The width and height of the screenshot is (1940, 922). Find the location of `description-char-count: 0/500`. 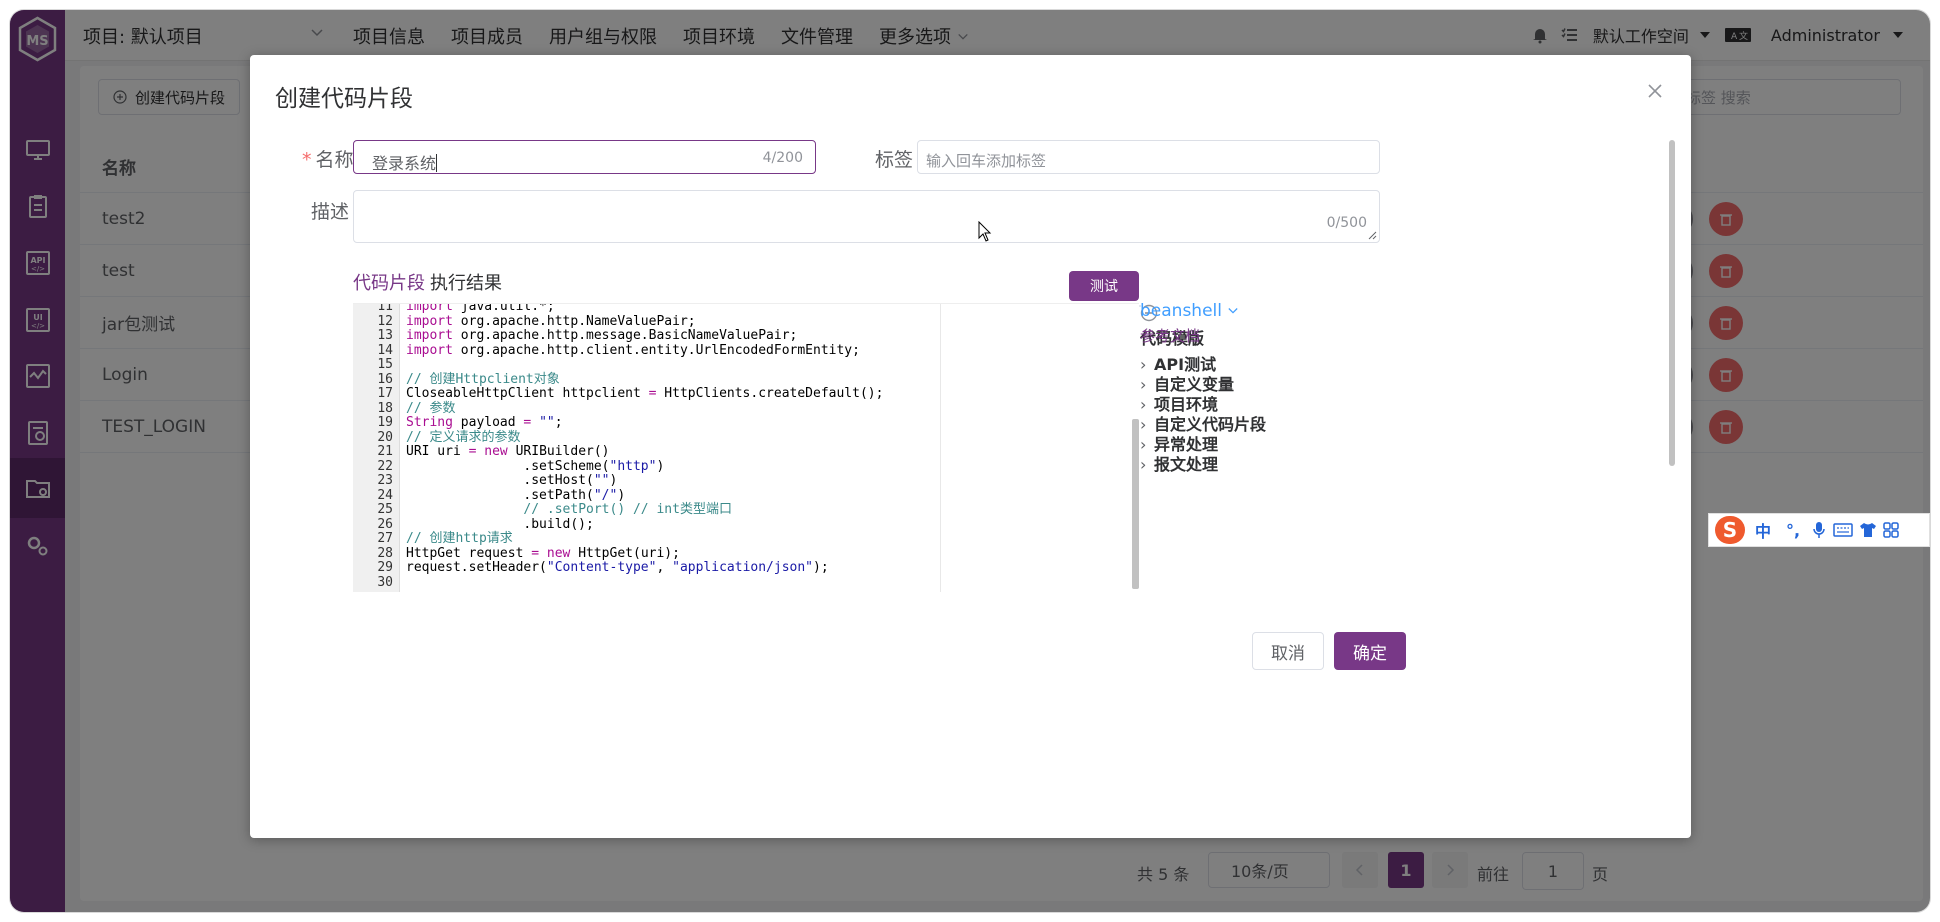

description-char-count: 0/500 is located at coordinates (1346, 223).